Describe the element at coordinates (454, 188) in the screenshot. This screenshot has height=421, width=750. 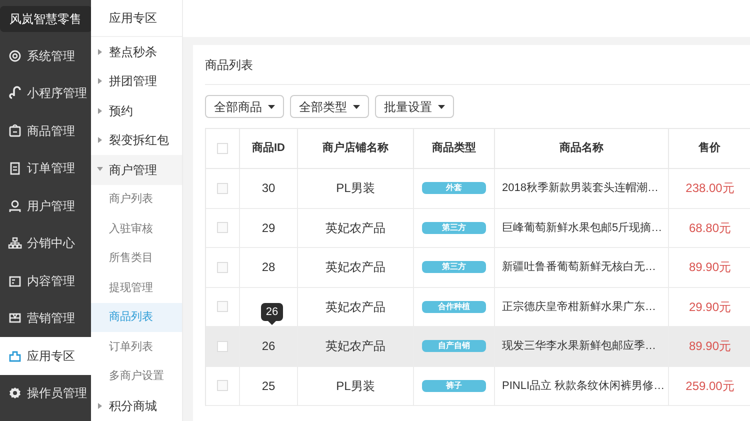
I see `type-tag: 外套` at that location.